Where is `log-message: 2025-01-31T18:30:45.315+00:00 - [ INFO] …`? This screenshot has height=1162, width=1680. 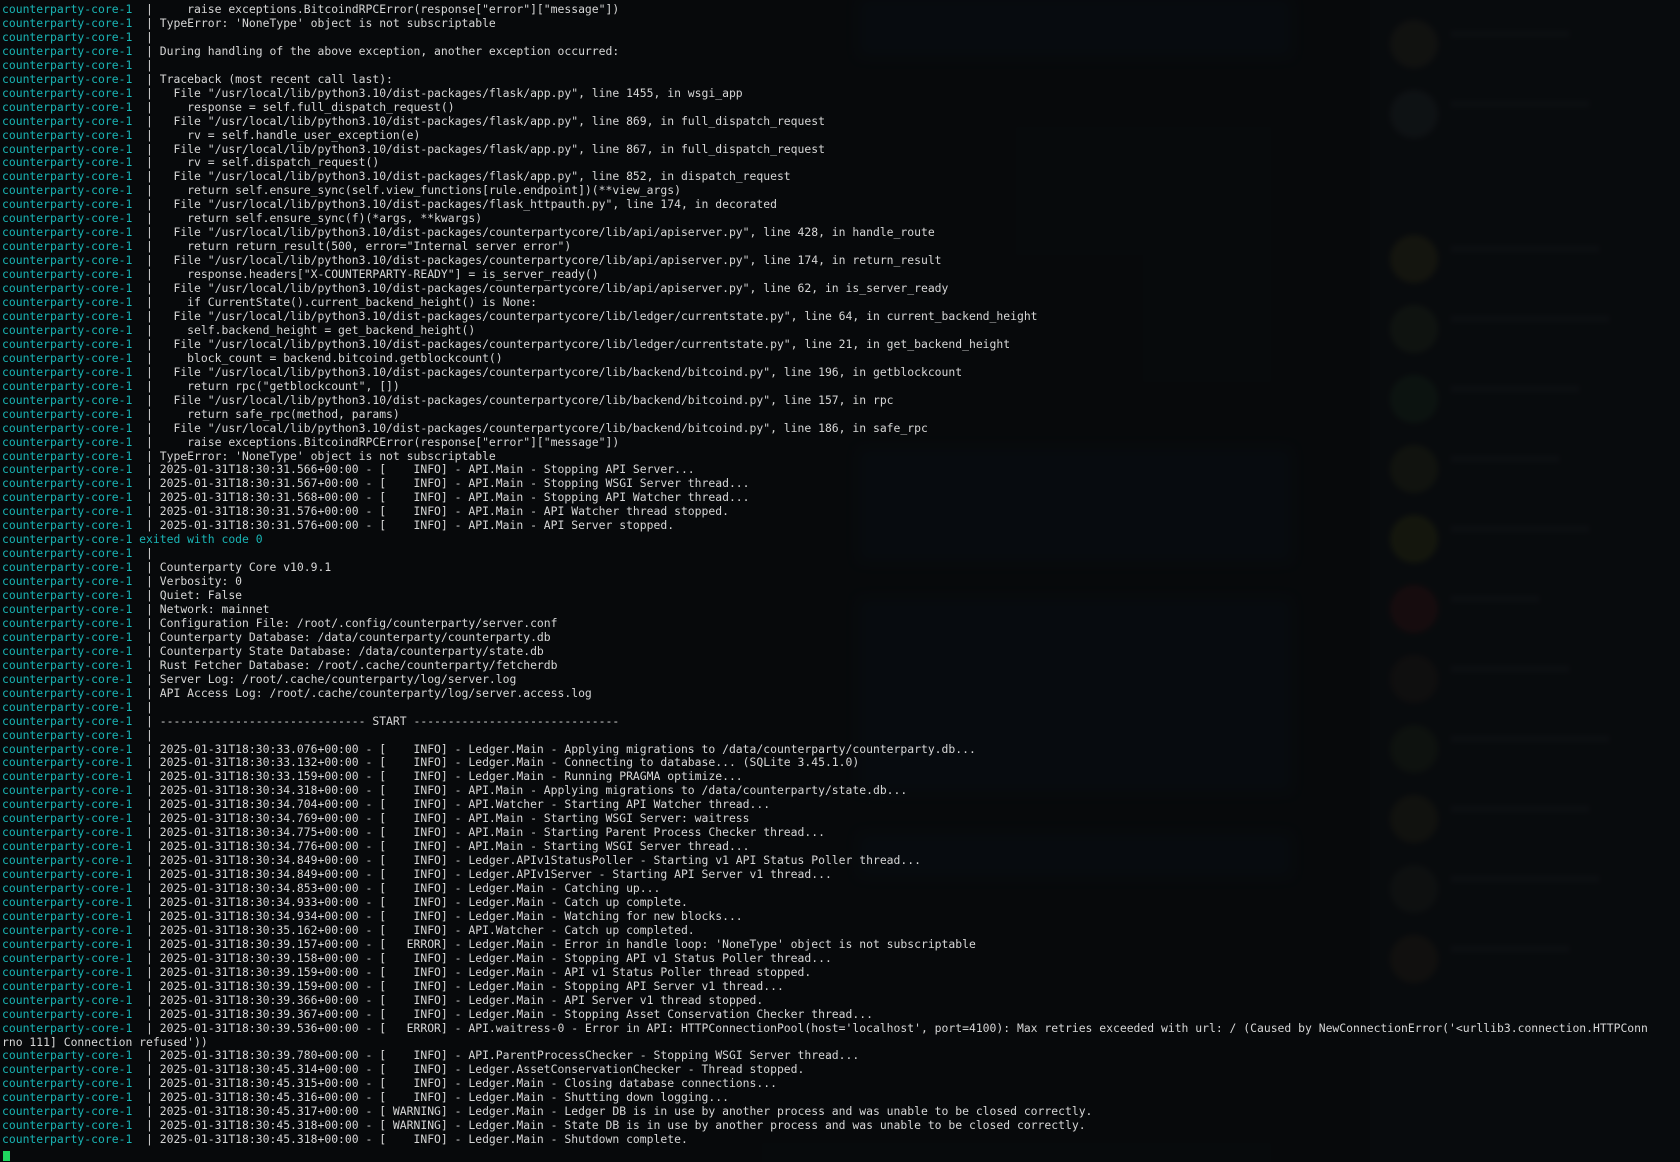 log-message: 2025-01-31T18:30:45.315+00:00 - [ INFO] … is located at coordinates (468, 1084).